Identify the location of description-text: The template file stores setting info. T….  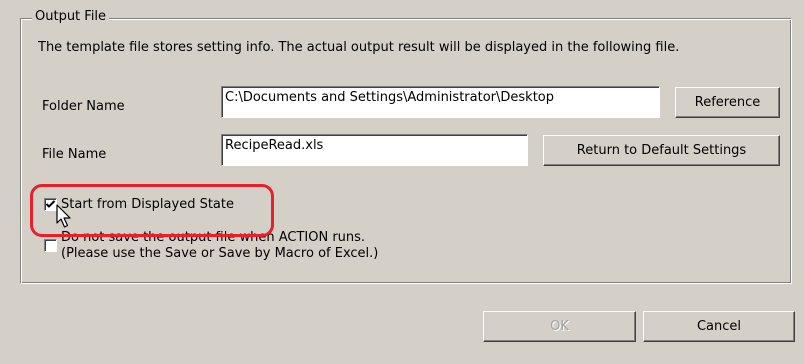
(359, 47).